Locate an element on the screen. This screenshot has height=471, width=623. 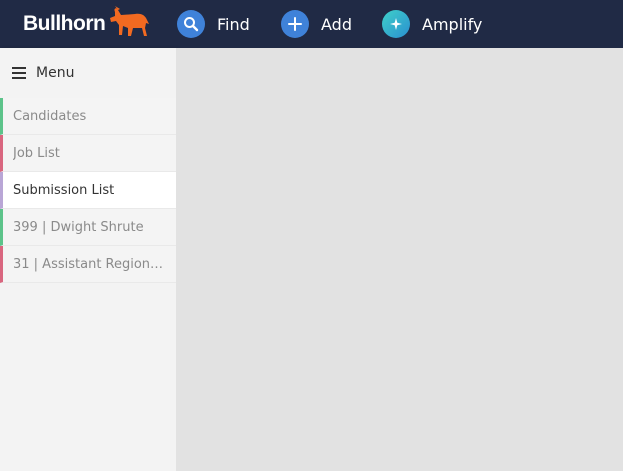
sidebar-item-label: Candidates is located at coordinates (50, 116).